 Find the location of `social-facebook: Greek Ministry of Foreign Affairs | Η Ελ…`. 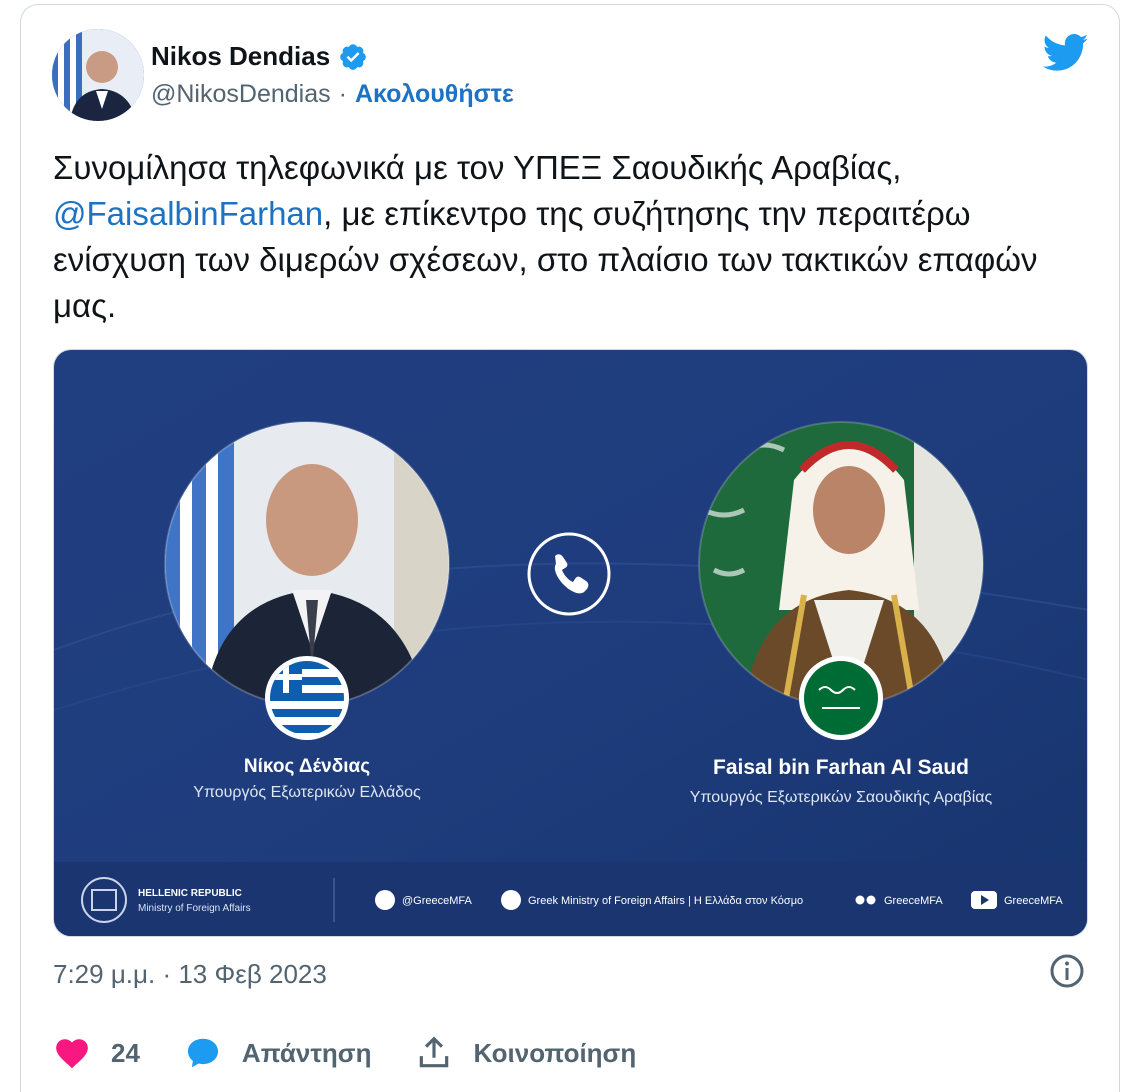

social-facebook: Greek Ministry of Foreign Affairs | Η Ελ… is located at coordinates (665, 901).